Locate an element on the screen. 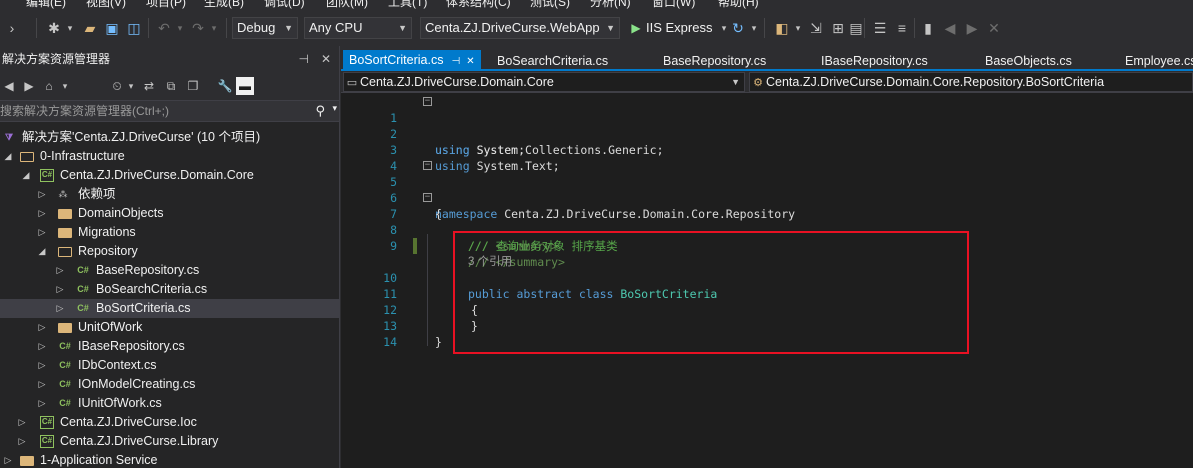 This screenshot has height=468, width=1193. clear-bookmarks-icon: ✕ is located at coordinates (994, 28).